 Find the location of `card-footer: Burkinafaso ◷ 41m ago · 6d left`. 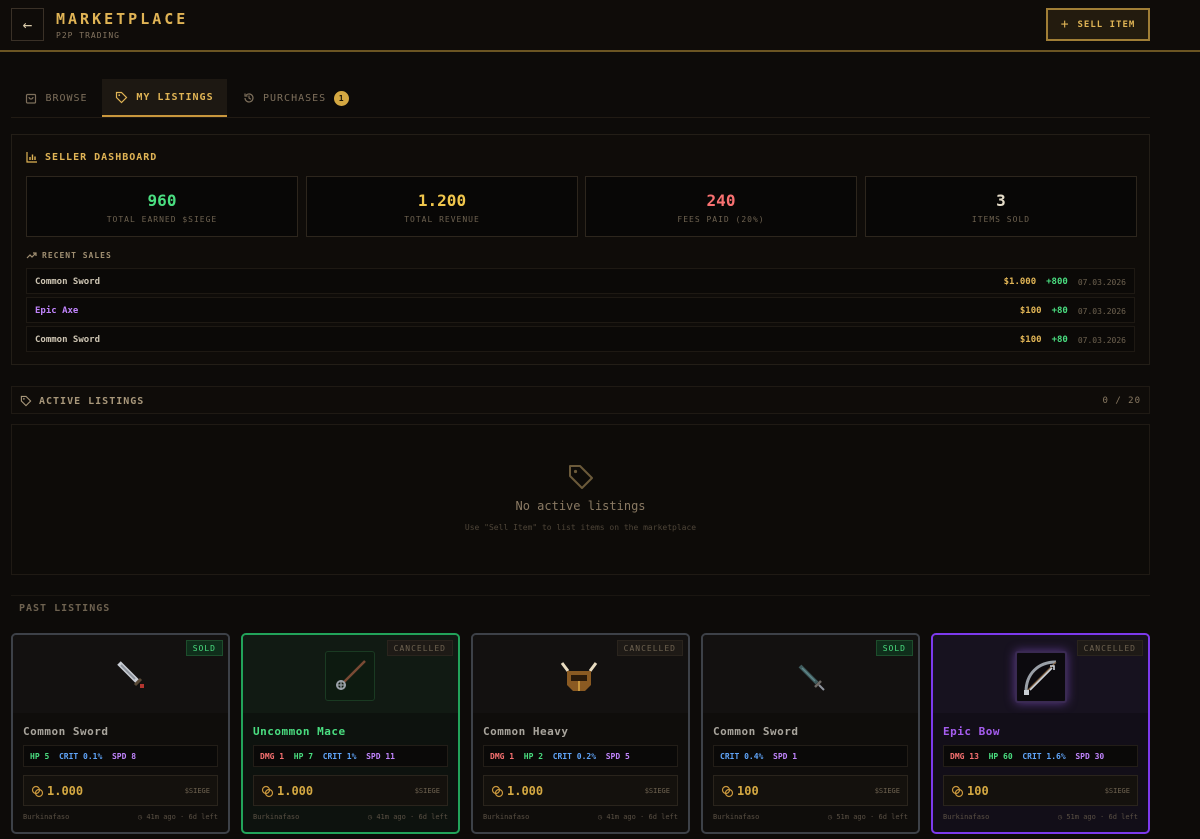

card-footer: Burkinafaso ◷ 41m ago · 6d left is located at coordinates (580, 817).